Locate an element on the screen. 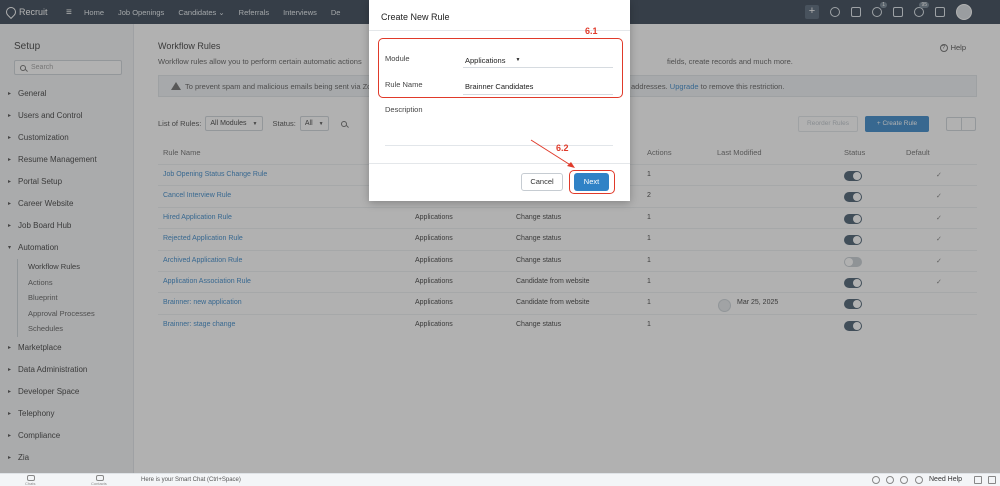 This screenshot has width=1000, height=486. annotation-label-step-6-1: 6.1 is located at coordinates (591, 31).